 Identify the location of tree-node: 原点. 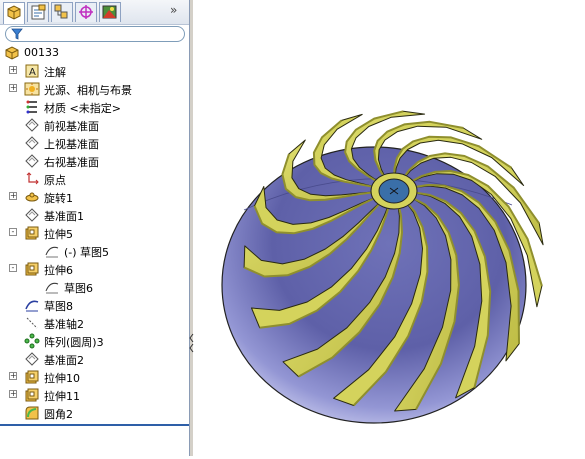
(94, 179).